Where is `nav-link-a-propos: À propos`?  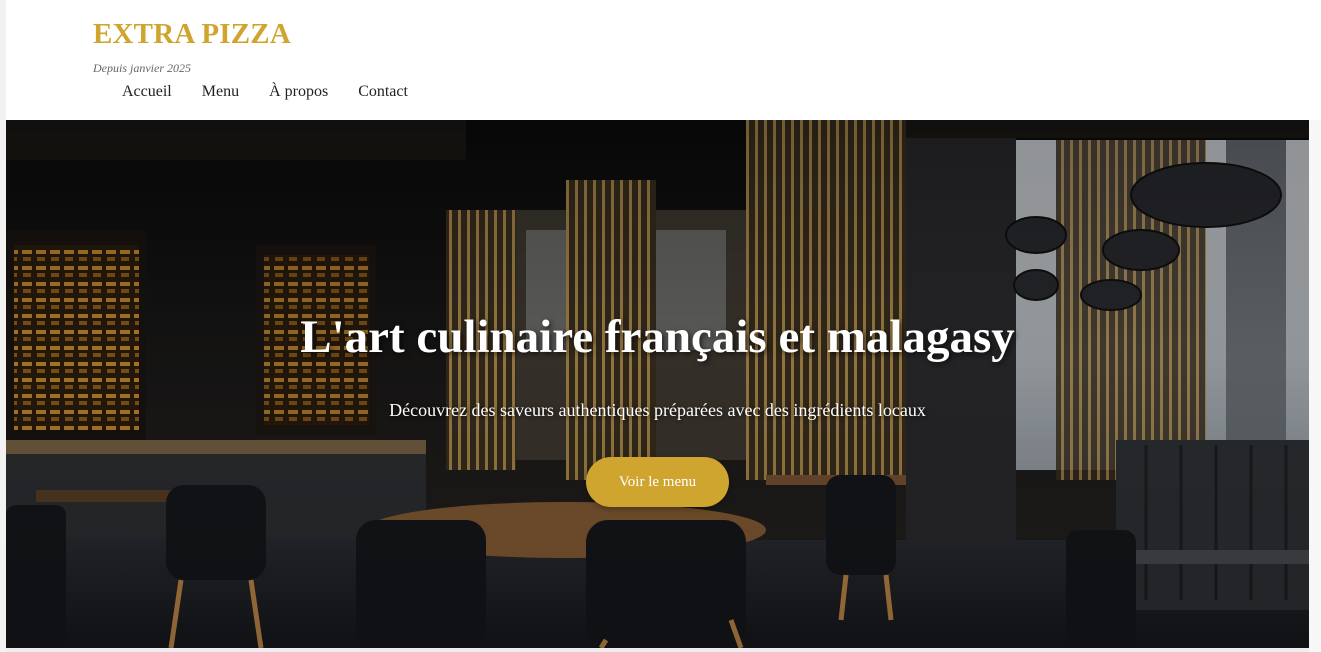 nav-link-a-propos: À propos is located at coordinates (298, 92).